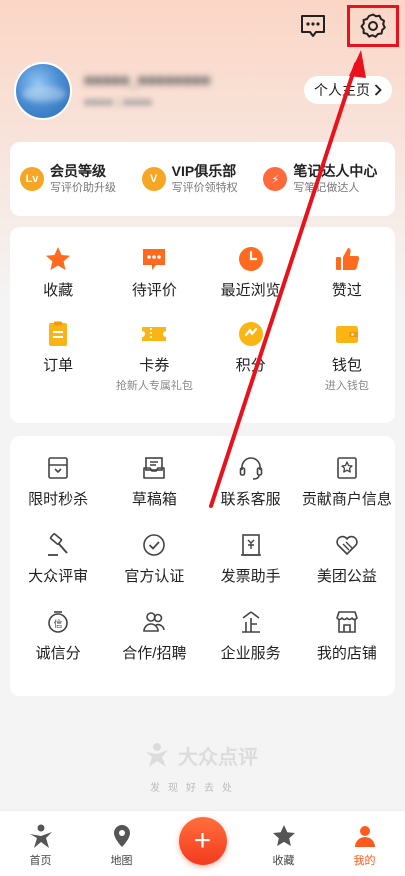  What do you see at coordinates (157, 755) in the screenshot?
I see `brand-logo-icon` at bounding box center [157, 755].